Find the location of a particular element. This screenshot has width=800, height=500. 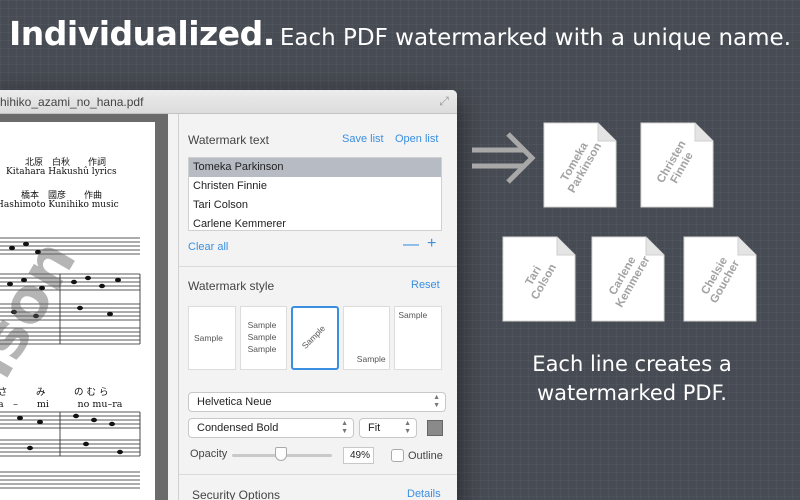

window-title: hihiko_azami_no_hana.pdf is located at coordinates (72, 102).